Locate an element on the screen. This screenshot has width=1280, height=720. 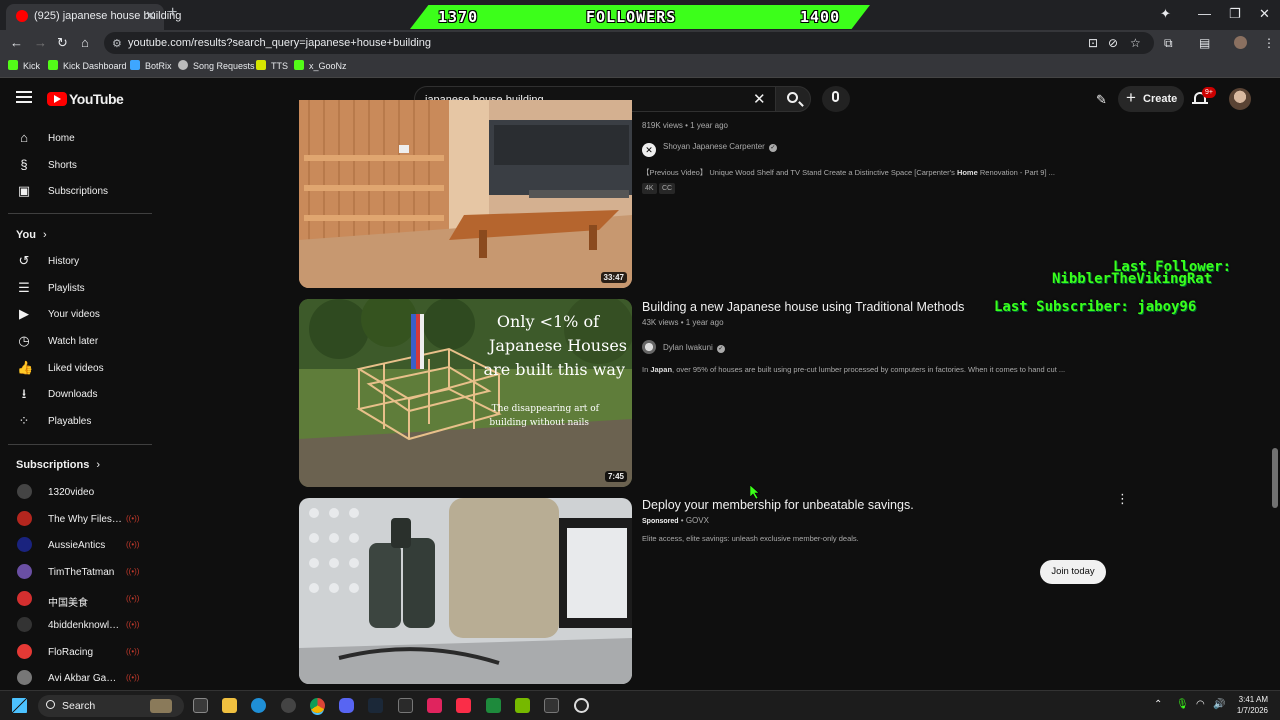
youtube-logo-icon is located at coordinates (57, 99).